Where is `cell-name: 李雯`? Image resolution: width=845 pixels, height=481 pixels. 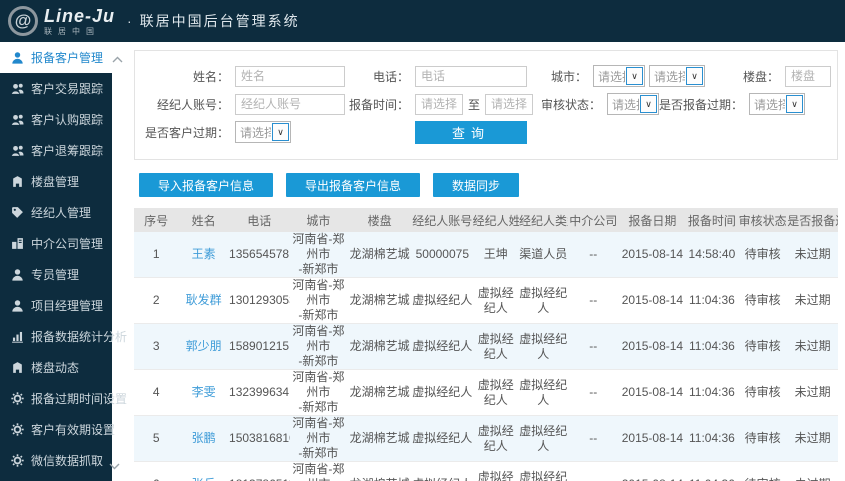
cell-name: 李雯 is located at coordinates (204, 392).